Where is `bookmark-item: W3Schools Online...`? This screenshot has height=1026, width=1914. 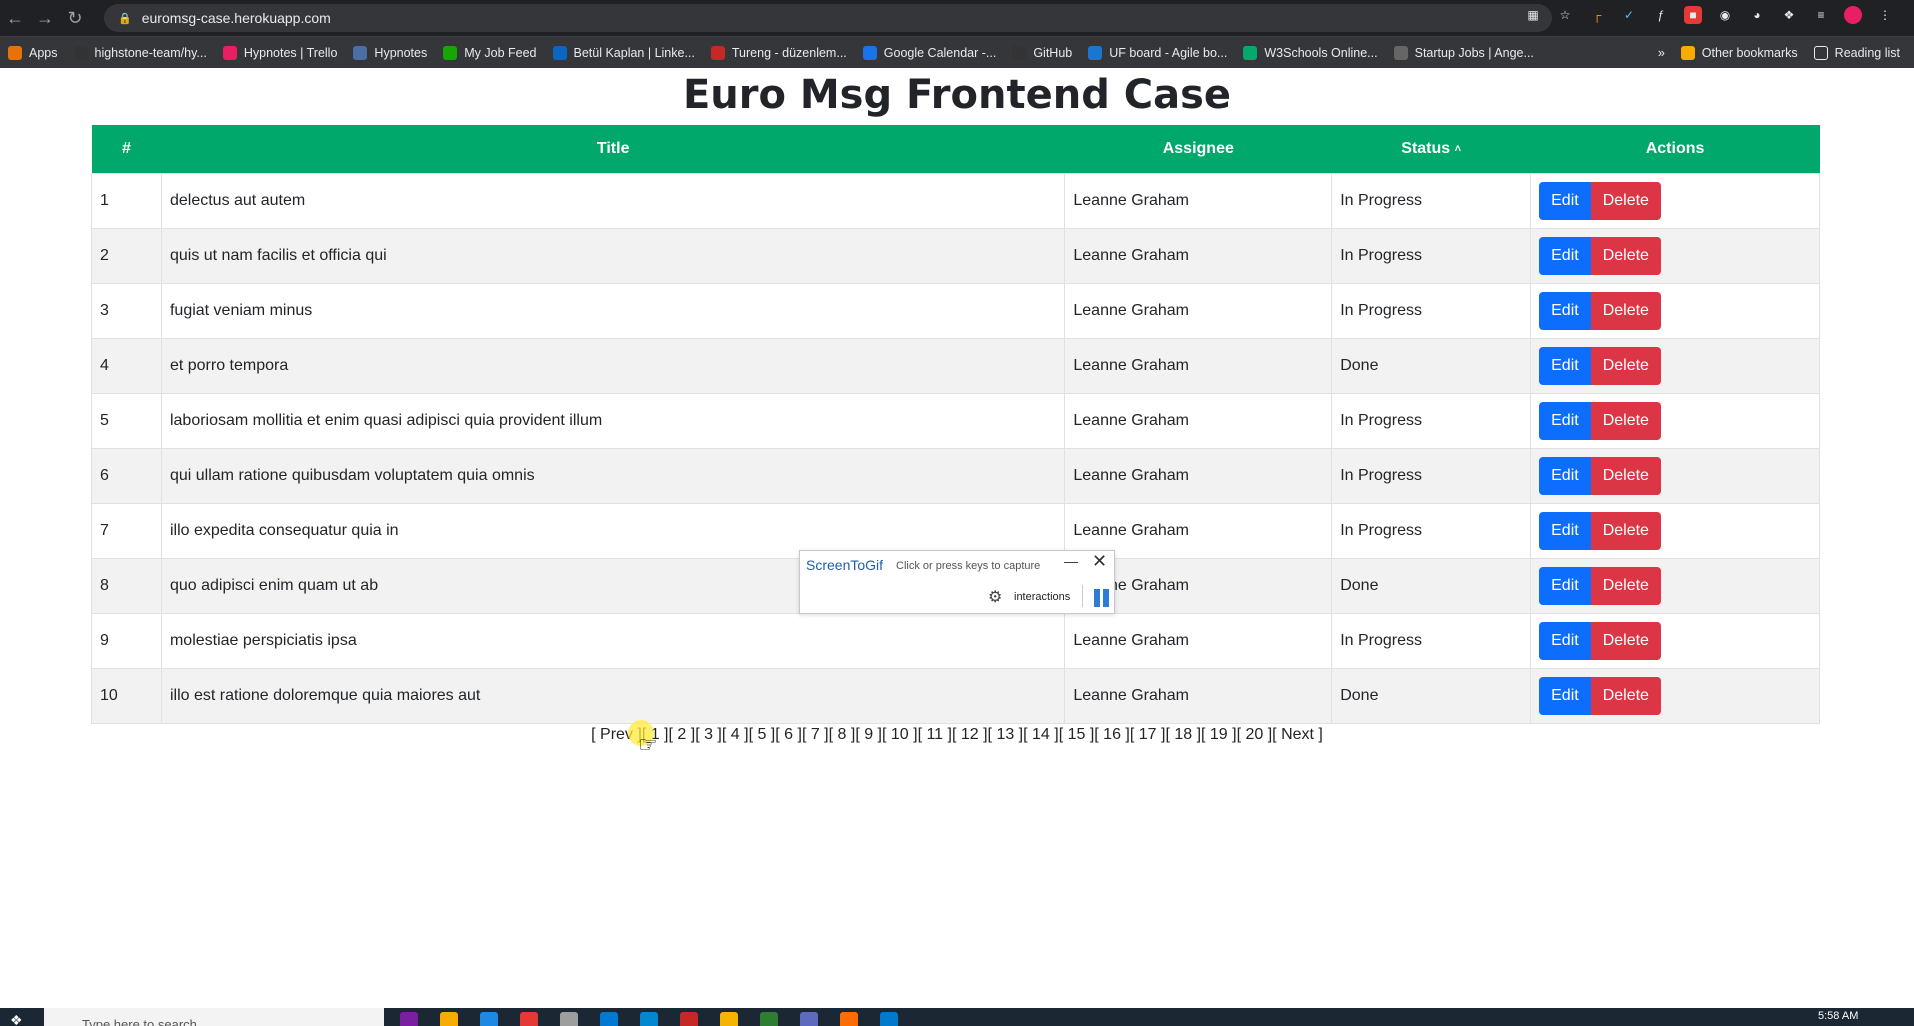 bookmark-item: W3Schools Online... is located at coordinates (1310, 52).